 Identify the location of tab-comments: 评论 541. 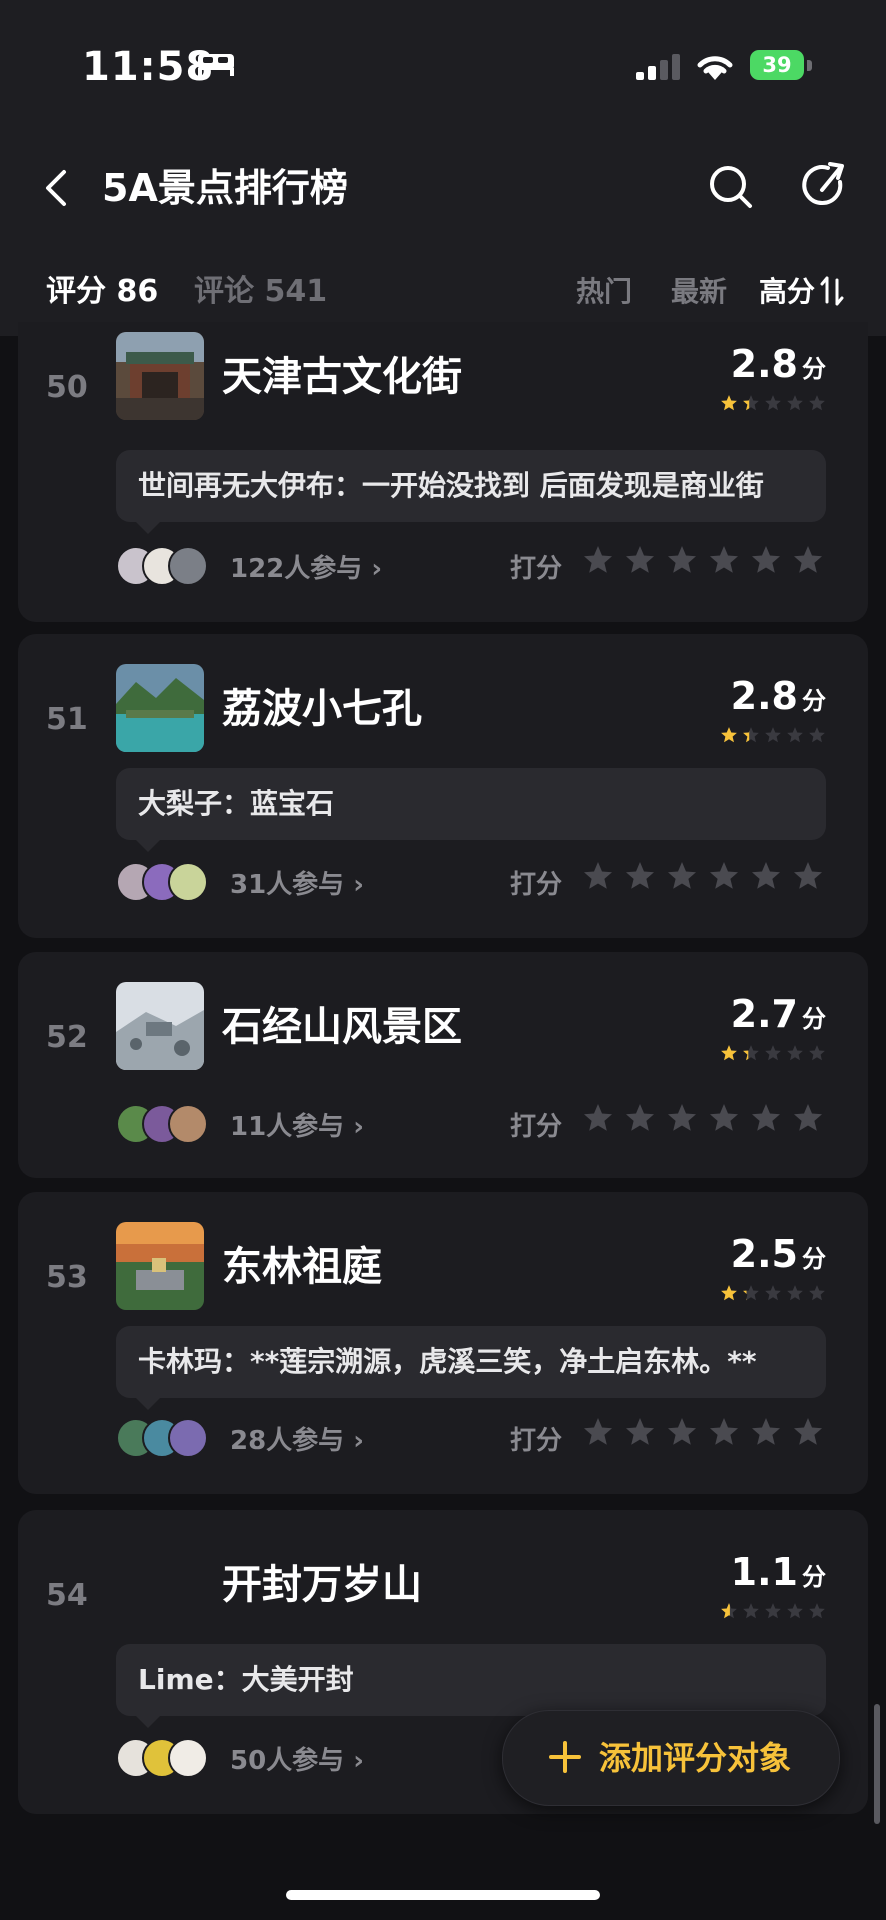
(260, 292).